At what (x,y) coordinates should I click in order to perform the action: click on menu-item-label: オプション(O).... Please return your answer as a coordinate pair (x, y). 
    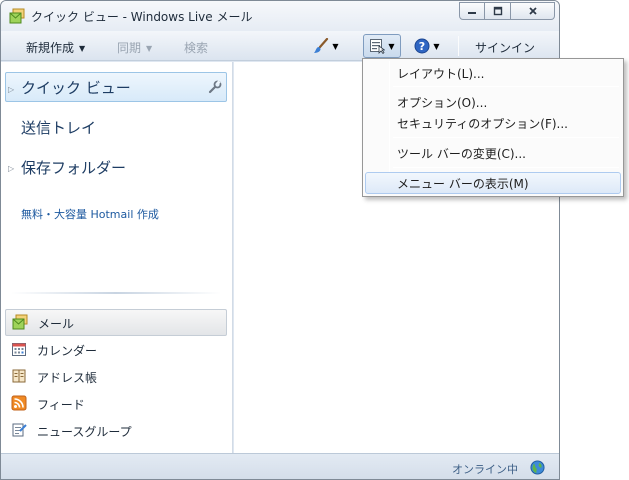
    Looking at the image, I should click on (442, 103).